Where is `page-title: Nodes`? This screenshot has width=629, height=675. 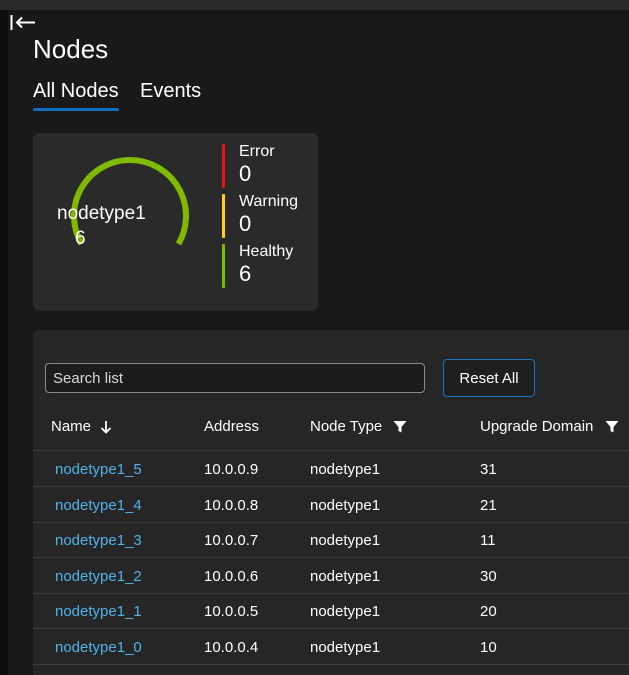 page-title: Nodes is located at coordinates (71, 49).